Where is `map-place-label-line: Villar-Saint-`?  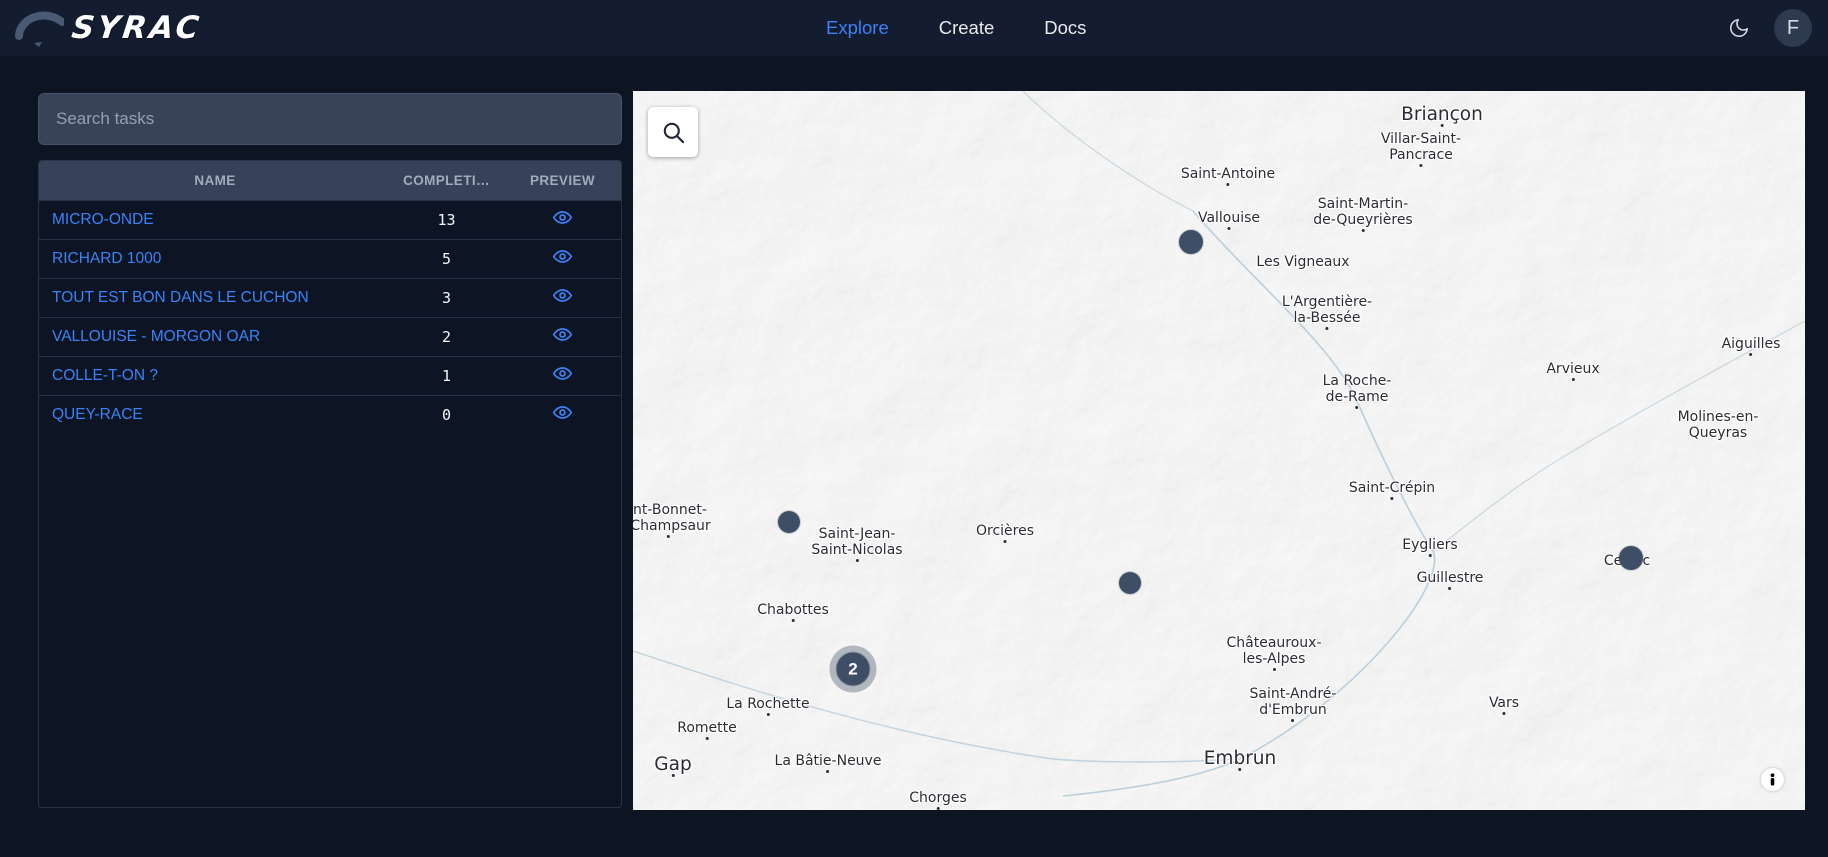 map-place-label-line: Villar-Saint- is located at coordinates (1421, 139).